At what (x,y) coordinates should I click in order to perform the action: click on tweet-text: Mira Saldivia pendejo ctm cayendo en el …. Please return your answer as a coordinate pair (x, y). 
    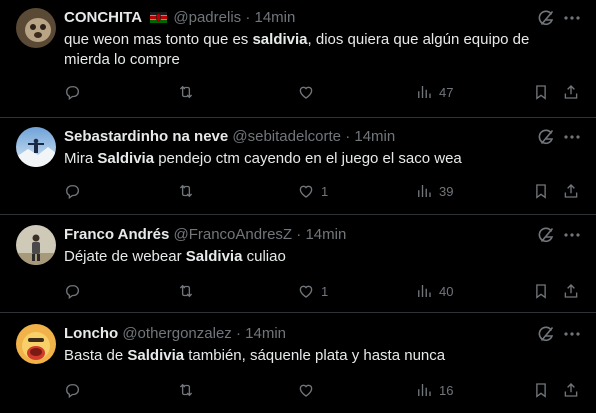
    Looking at the image, I should click on (263, 158).